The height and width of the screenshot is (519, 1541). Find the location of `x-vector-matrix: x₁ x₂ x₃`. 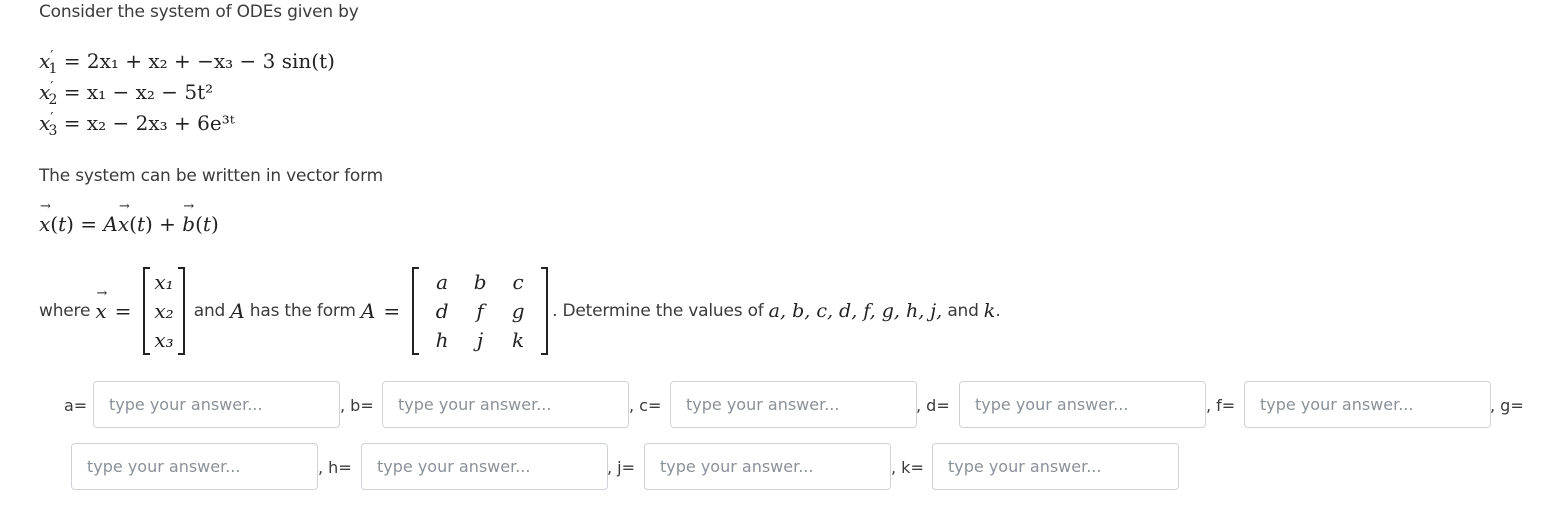

x-vector-matrix: x₁ x₂ x₃ is located at coordinates (164, 311).